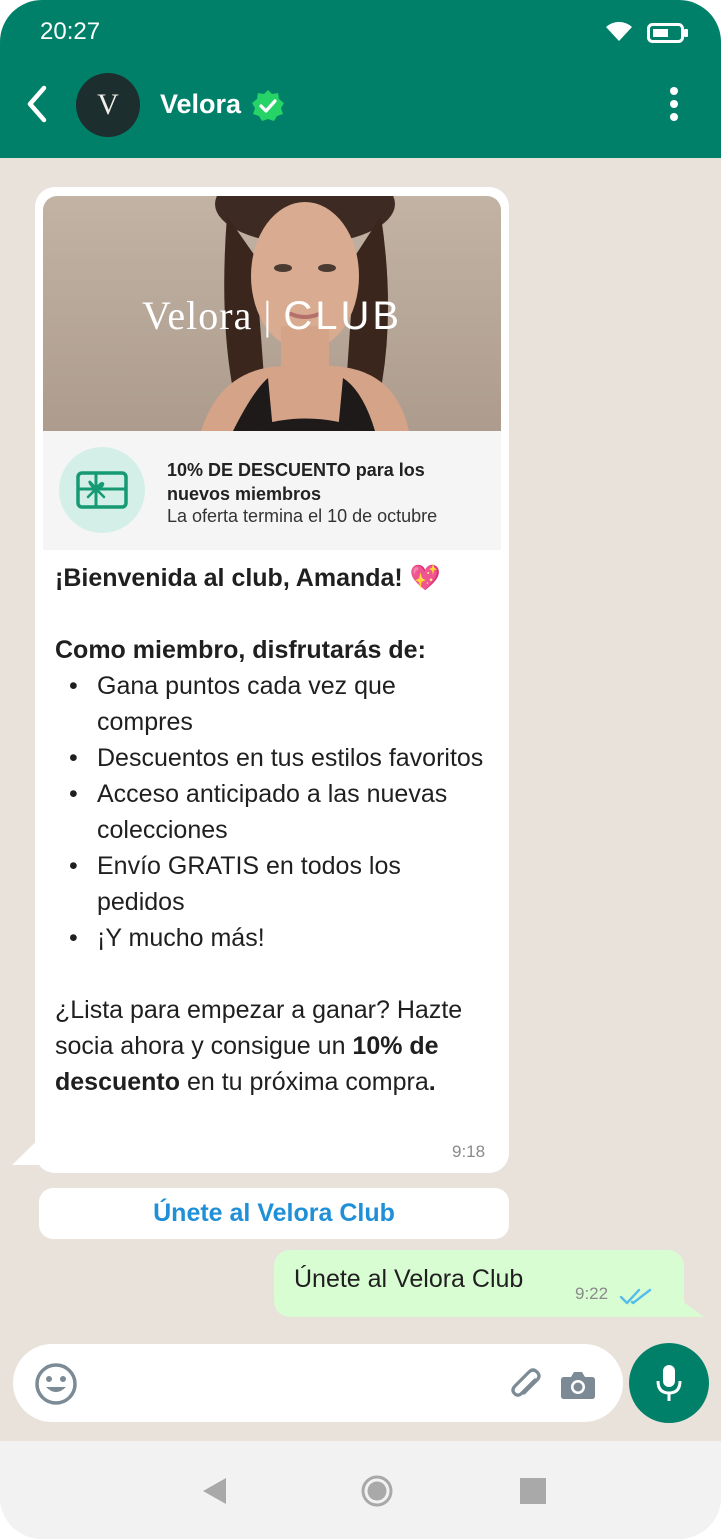 Image resolution: width=721 pixels, height=1539 pixels. I want to click on heart-emoji: 💖, so click(425, 578).